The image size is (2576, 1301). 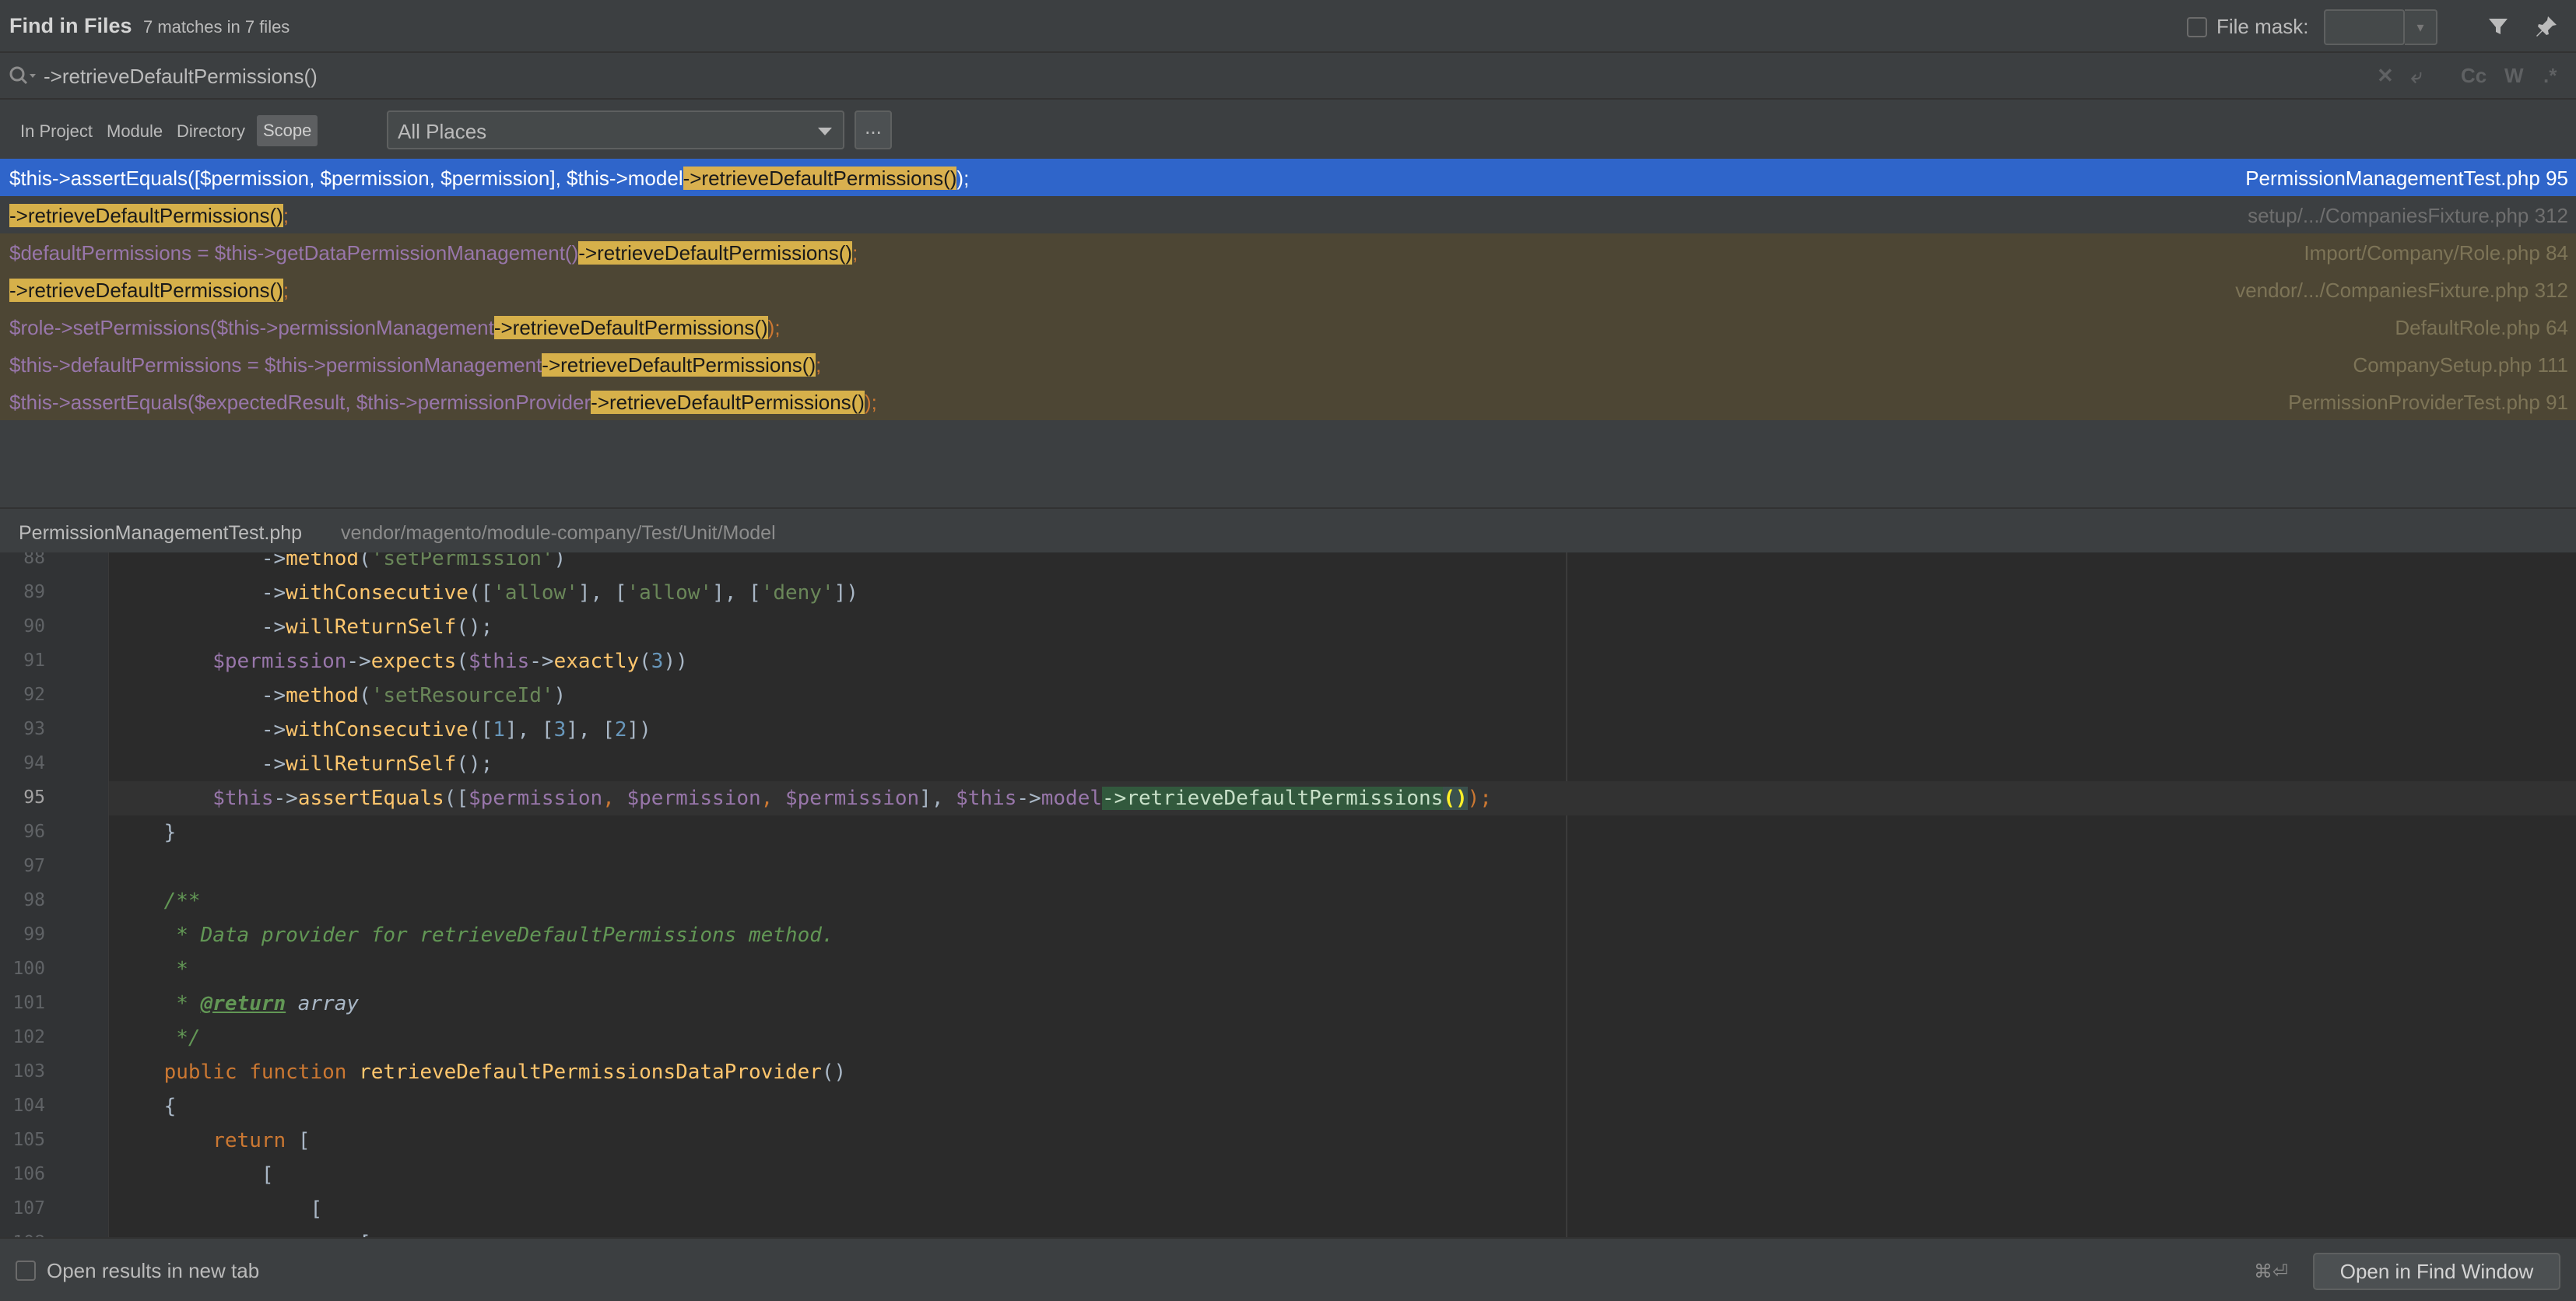 What do you see at coordinates (217, 27) in the screenshot?
I see `match-count: 7 matches in 7 files` at bounding box center [217, 27].